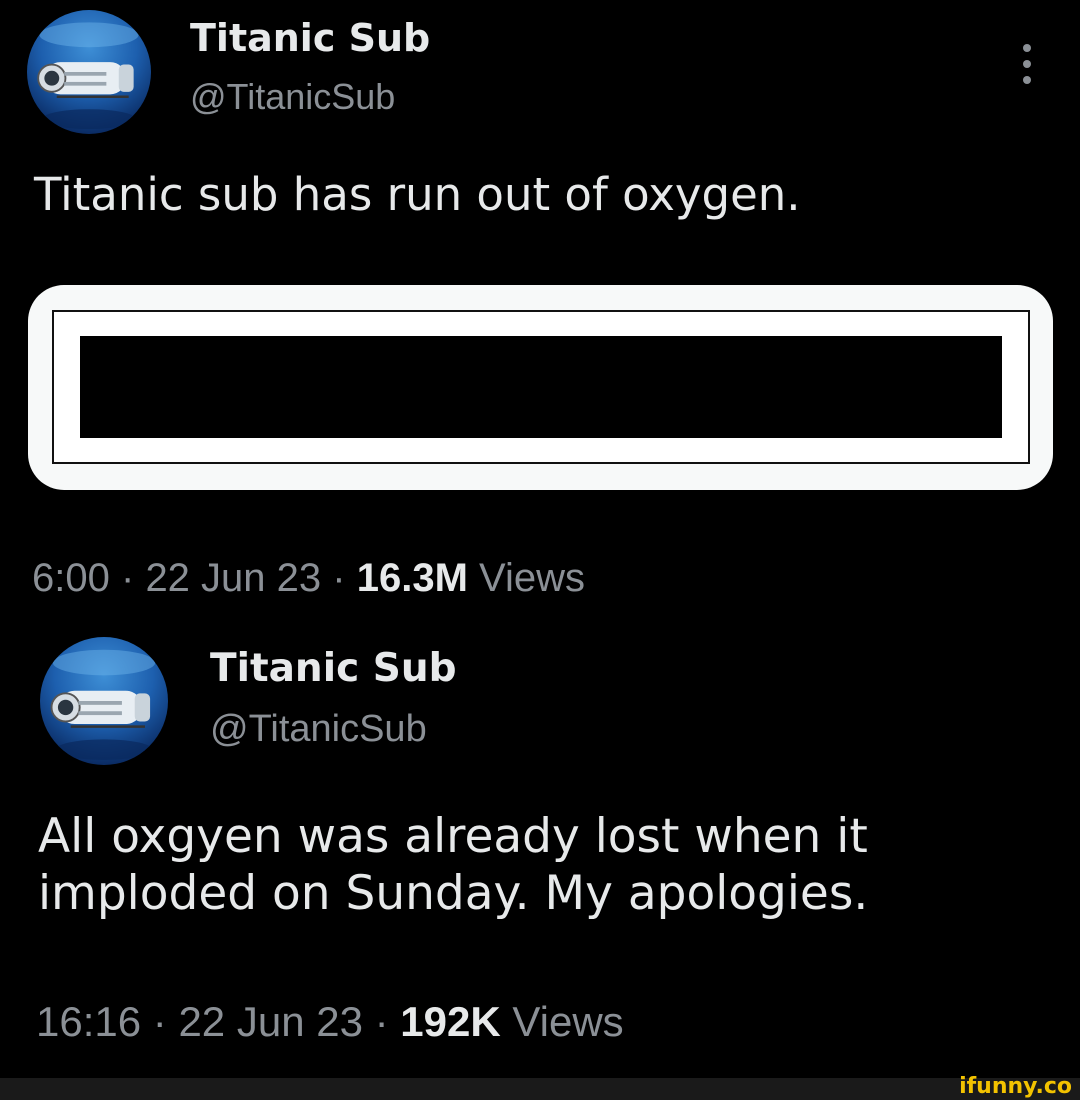 This screenshot has width=1080, height=1100. What do you see at coordinates (450, 1021) in the screenshot?
I see `views-count: 192K` at bounding box center [450, 1021].